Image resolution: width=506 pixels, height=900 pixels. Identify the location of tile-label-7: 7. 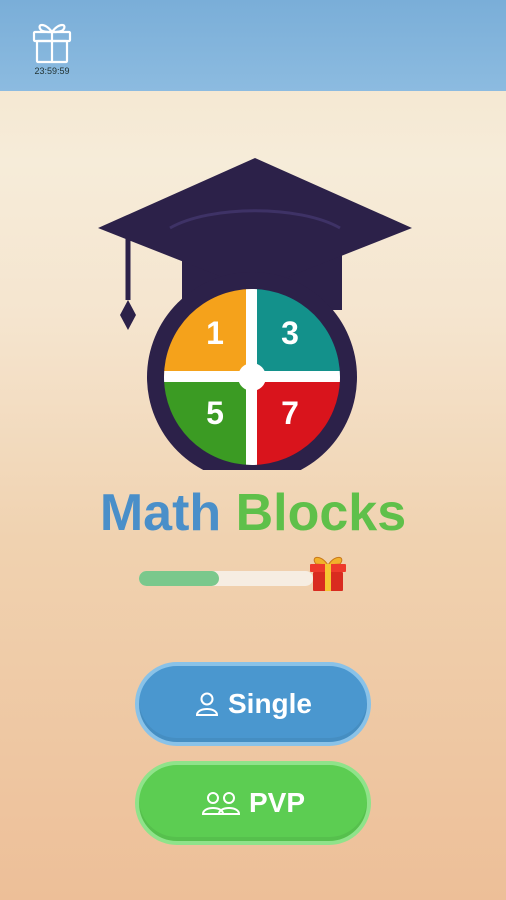
(290, 413).